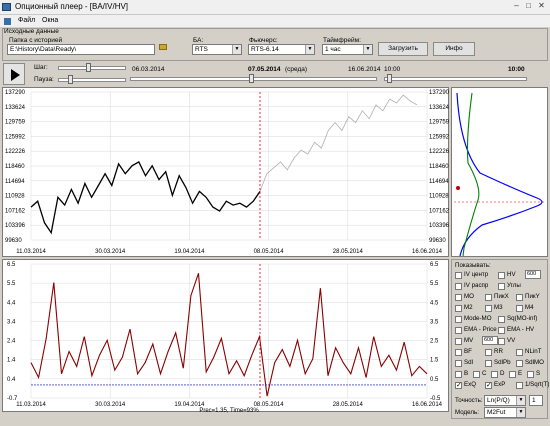 The width and height of the screenshot is (550, 426). Describe the element at coordinates (229, 410) in the screenshot. I see `status-text: Prec=1.35, Time=93%` at that location.